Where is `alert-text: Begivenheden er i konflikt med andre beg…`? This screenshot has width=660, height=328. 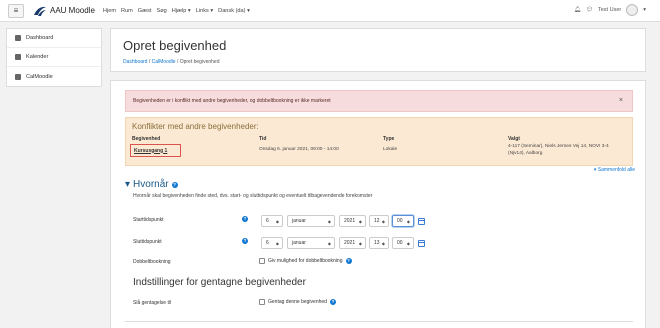
alert-text: Begivenheden er i konflikt med andre beg… is located at coordinates (232, 101).